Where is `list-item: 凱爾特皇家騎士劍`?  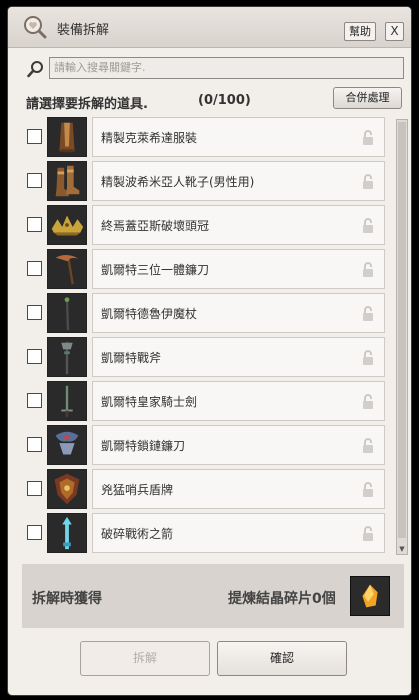
list-item: 凱爾特皇家騎士劍 is located at coordinates (204, 401).